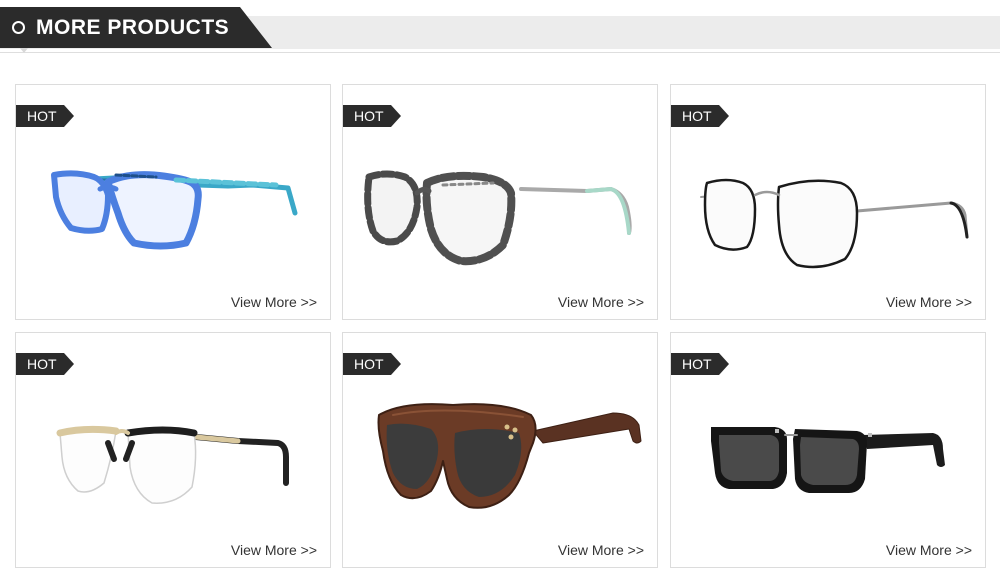 The image size is (1000, 584). I want to click on header-divider, so click(500, 52).